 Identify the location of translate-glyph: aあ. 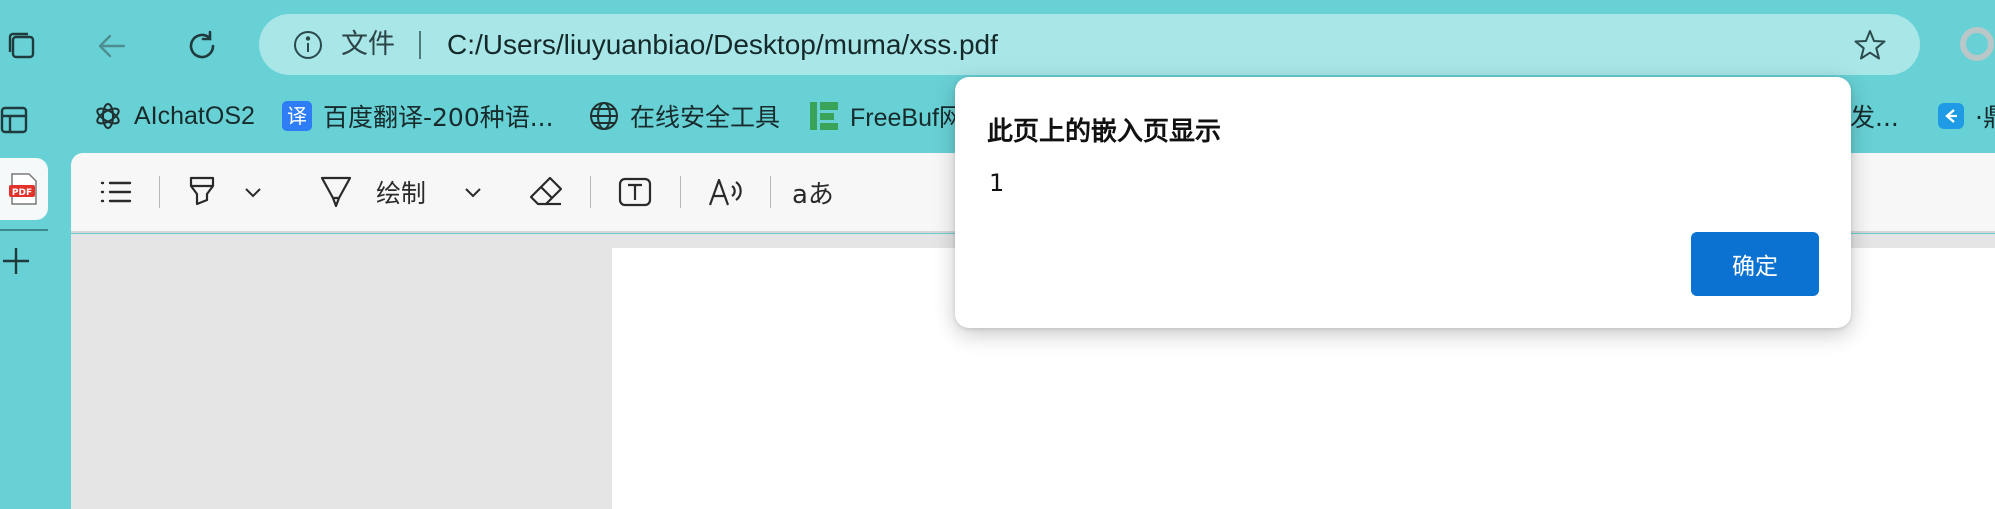
(813, 192).